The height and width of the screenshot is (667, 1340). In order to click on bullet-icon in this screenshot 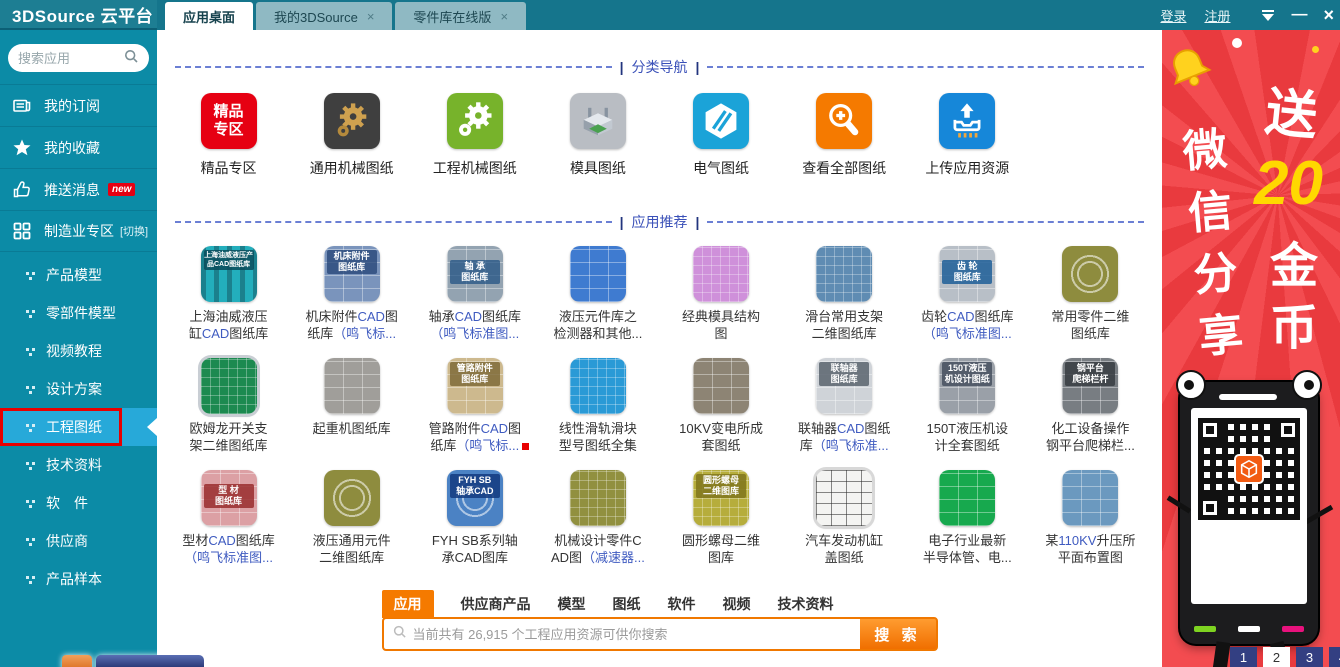, I will do `click(27, 349)`.